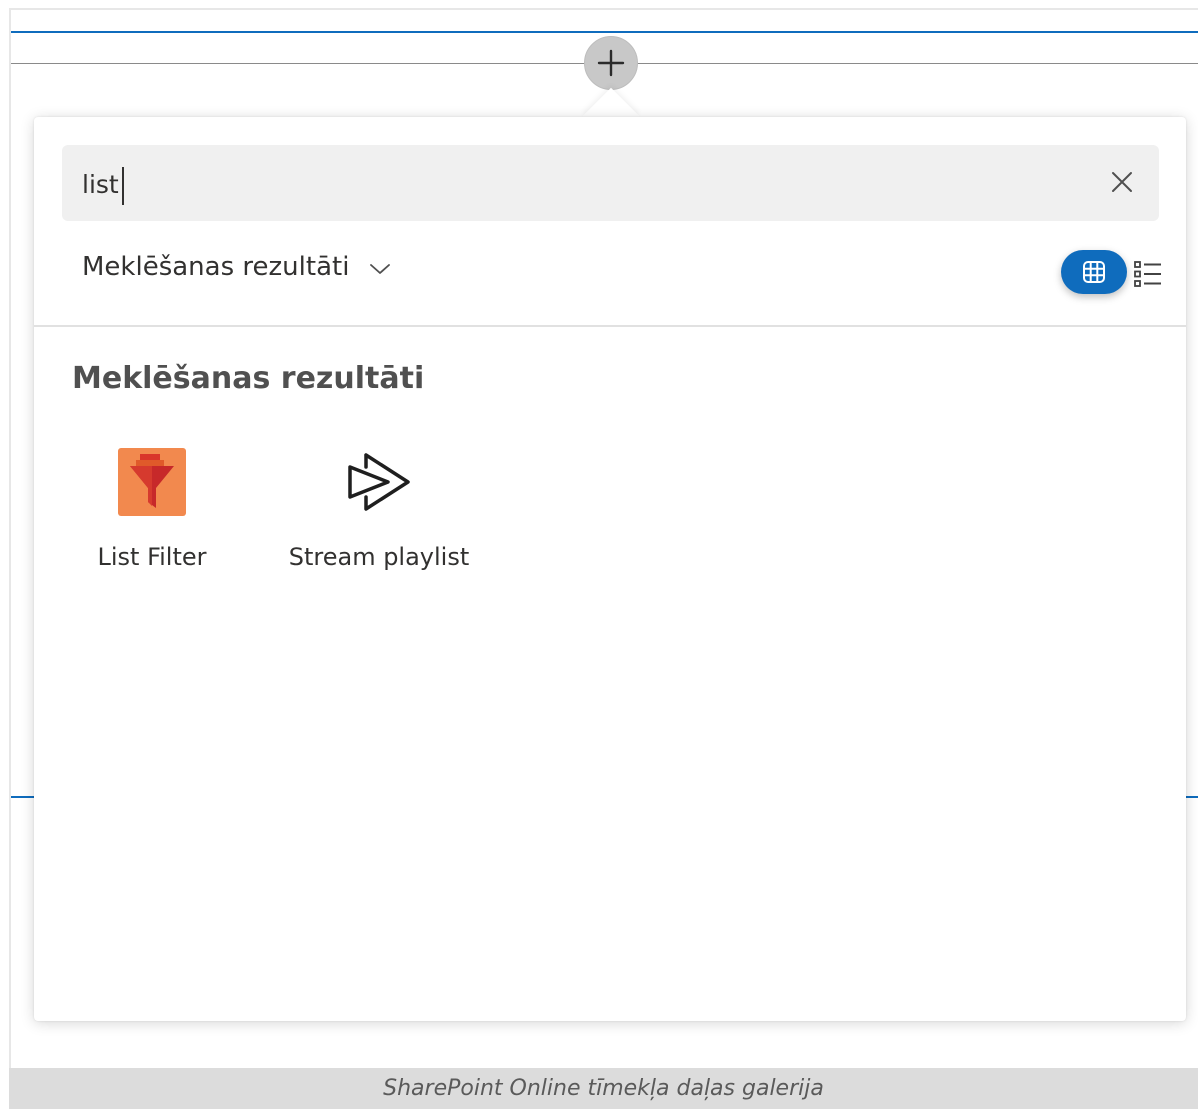 The width and height of the screenshot is (1198, 1109). Describe the element at coordinates (123, 186) in the screenshot. I see `text-caret` at that location.